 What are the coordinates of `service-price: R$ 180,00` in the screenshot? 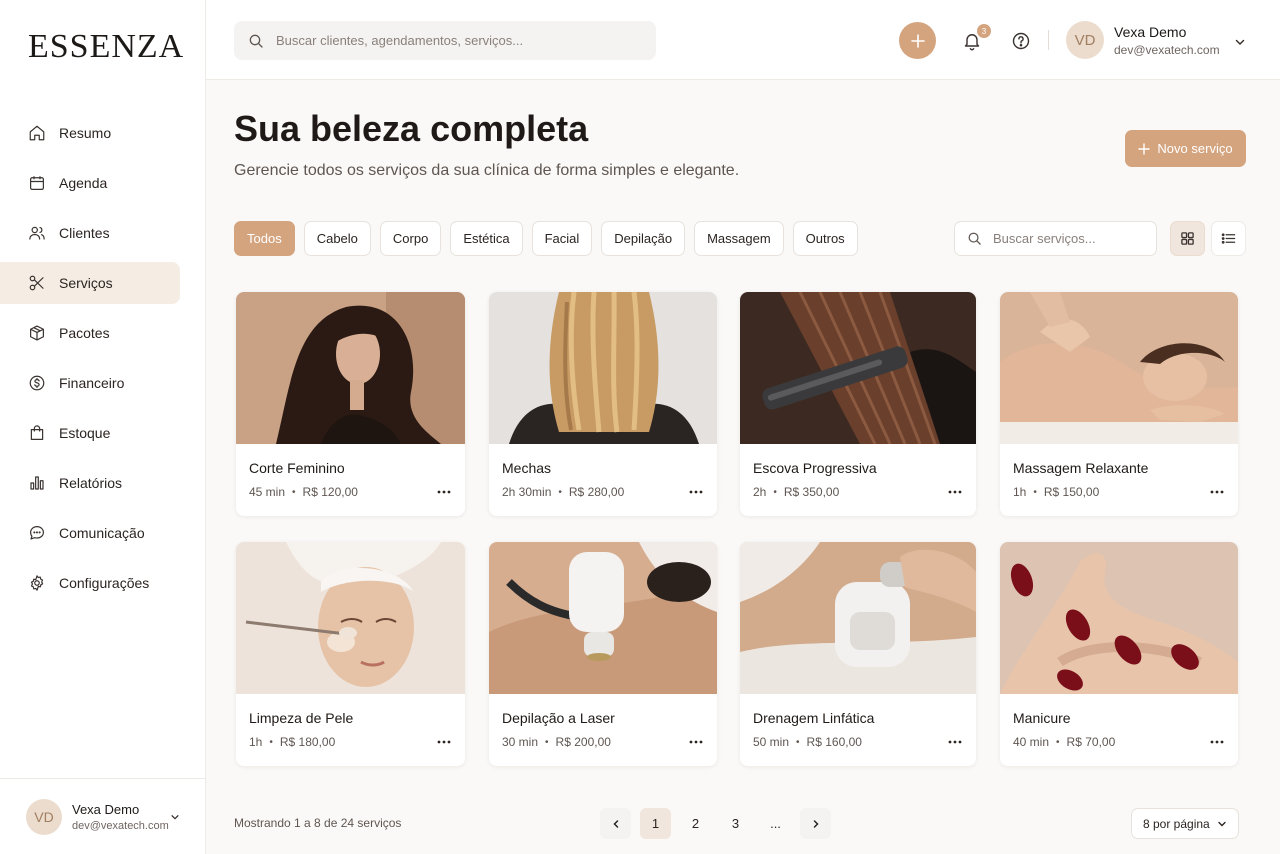 It's located at (307, 742).